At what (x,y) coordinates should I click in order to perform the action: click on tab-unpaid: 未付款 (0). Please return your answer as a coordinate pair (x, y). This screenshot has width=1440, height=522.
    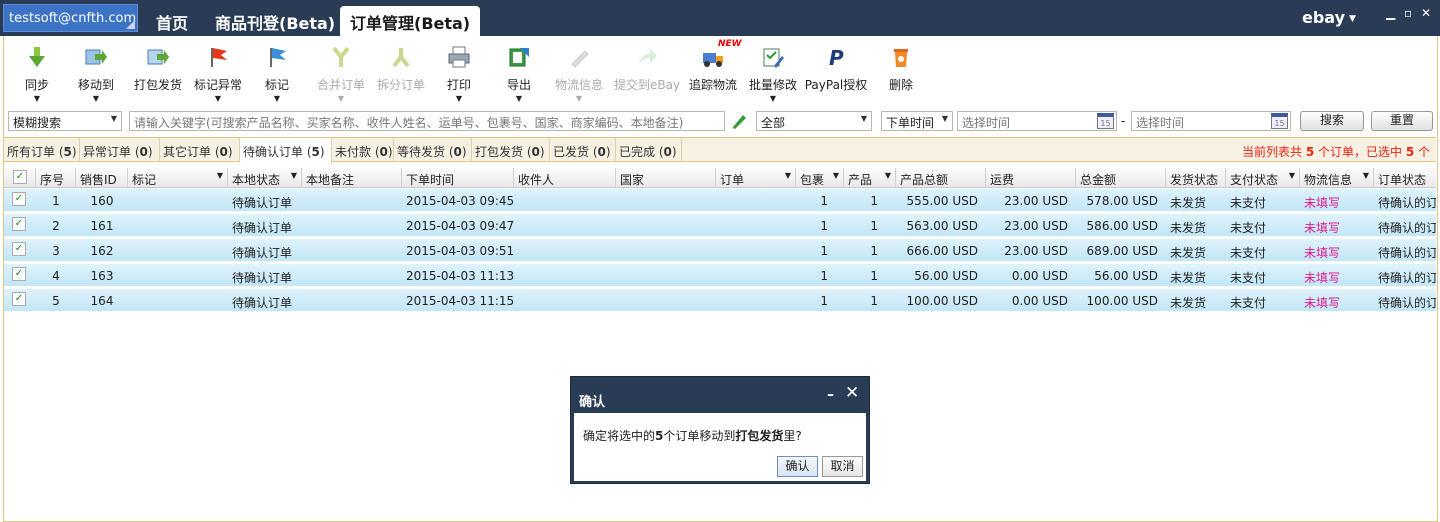
    Looking at the image, I should click on (363, 150).